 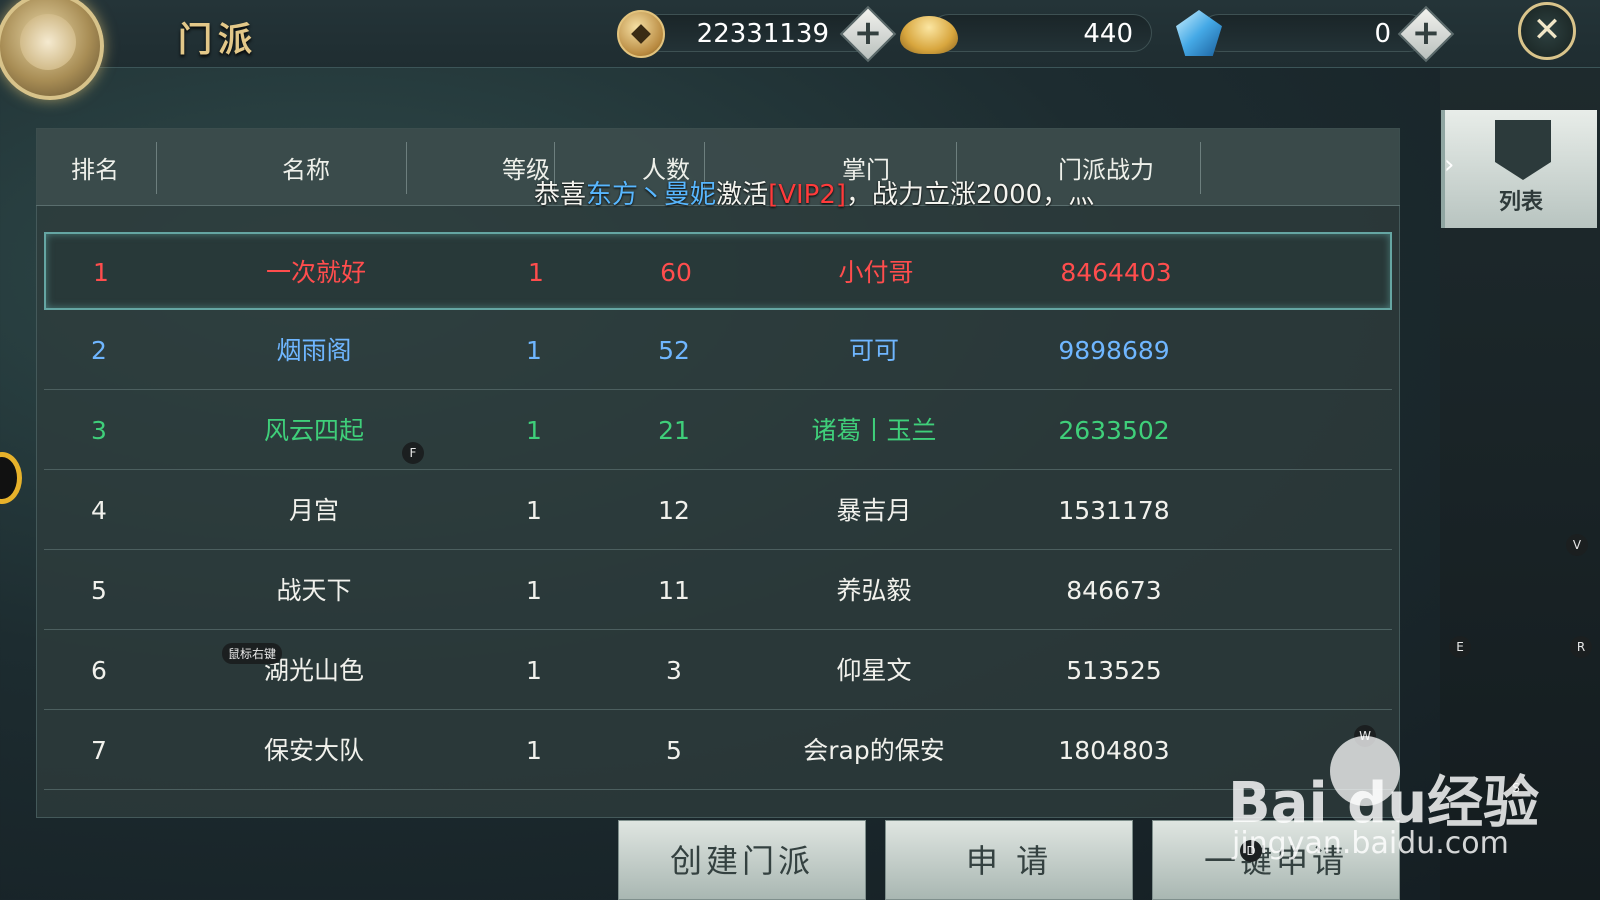 What do you see at coordinates (95, 170) in the screenshot?
I see `column-header-rank: 排名` at bounding box center [95, 170].